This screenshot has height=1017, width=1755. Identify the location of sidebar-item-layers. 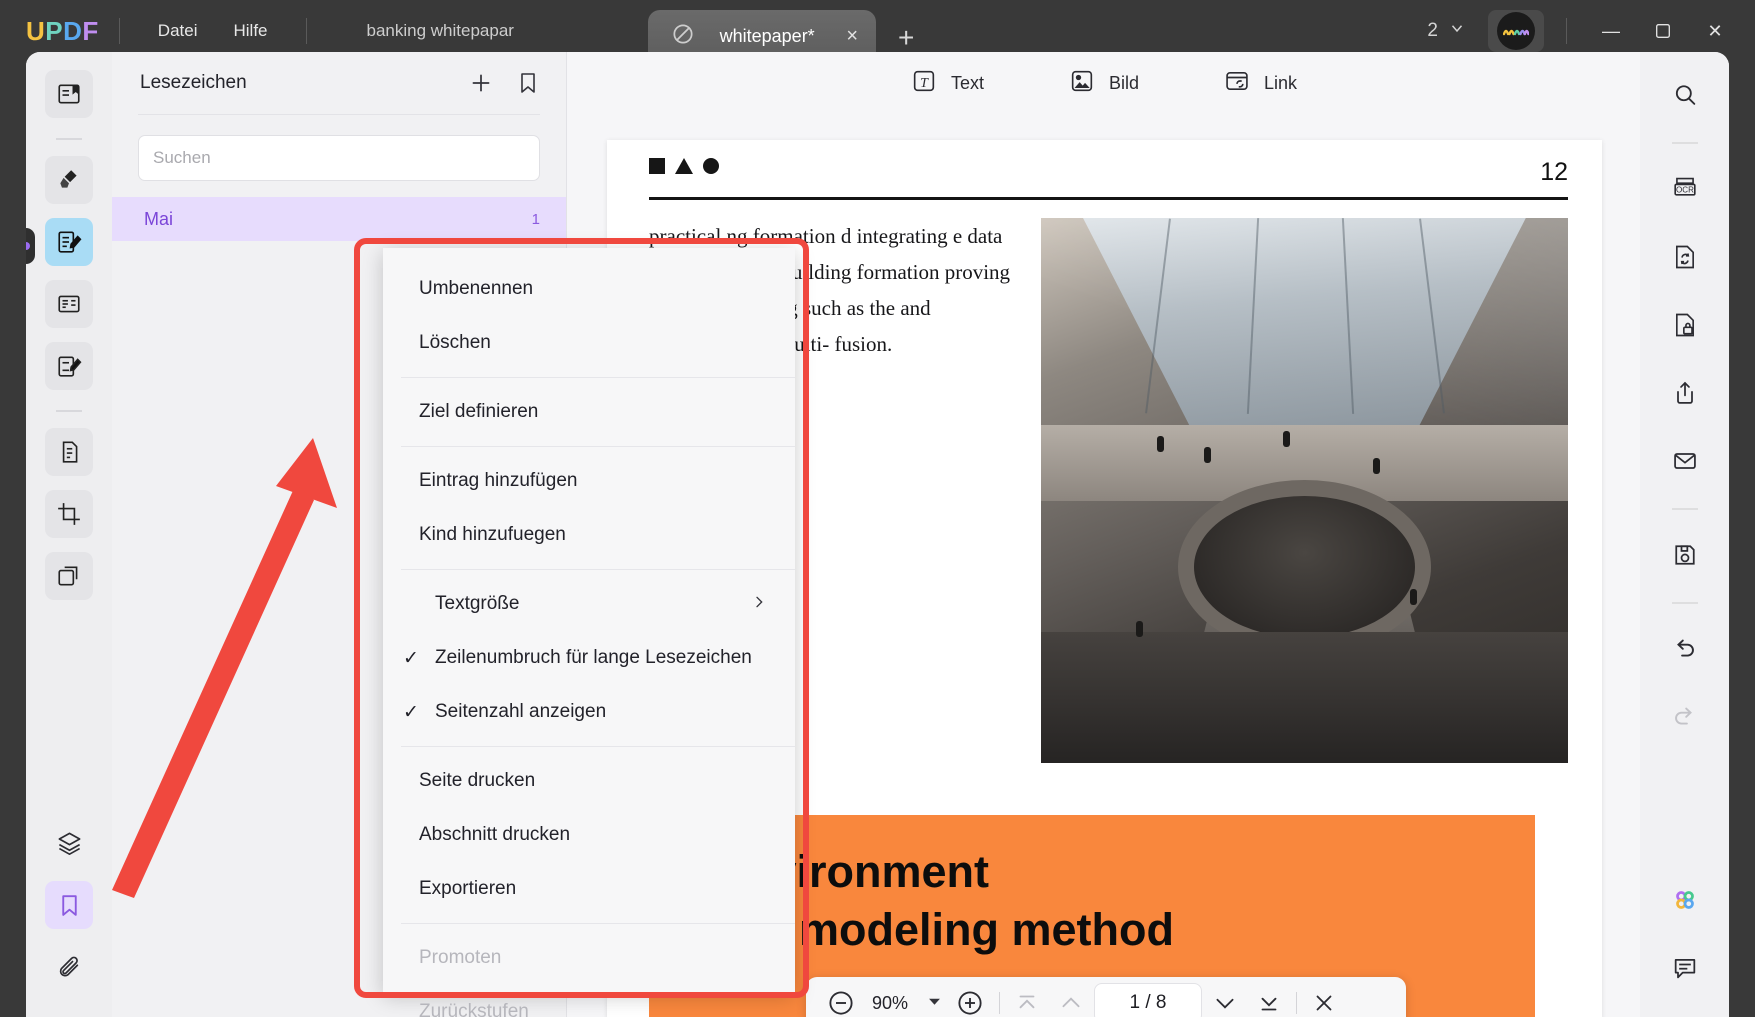
(69, 843).